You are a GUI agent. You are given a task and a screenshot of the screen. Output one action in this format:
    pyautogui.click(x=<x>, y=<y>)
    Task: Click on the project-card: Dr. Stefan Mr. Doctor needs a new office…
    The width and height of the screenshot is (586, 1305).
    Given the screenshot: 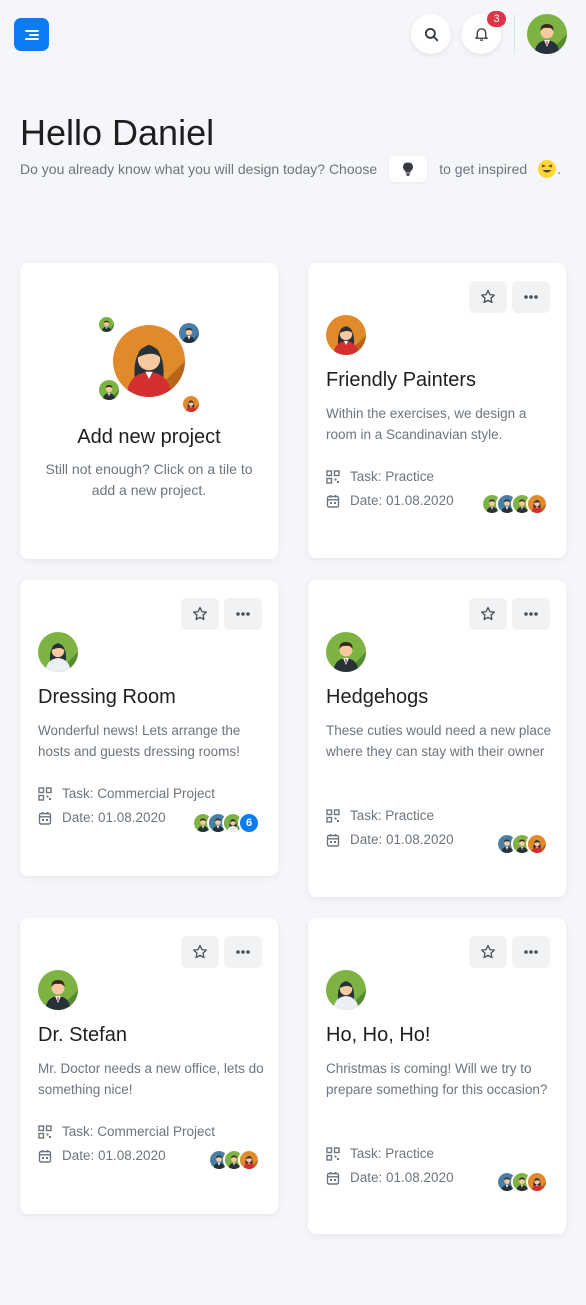 What is the action you would take?
    pyautogui.click(x=149, y=1066)
    